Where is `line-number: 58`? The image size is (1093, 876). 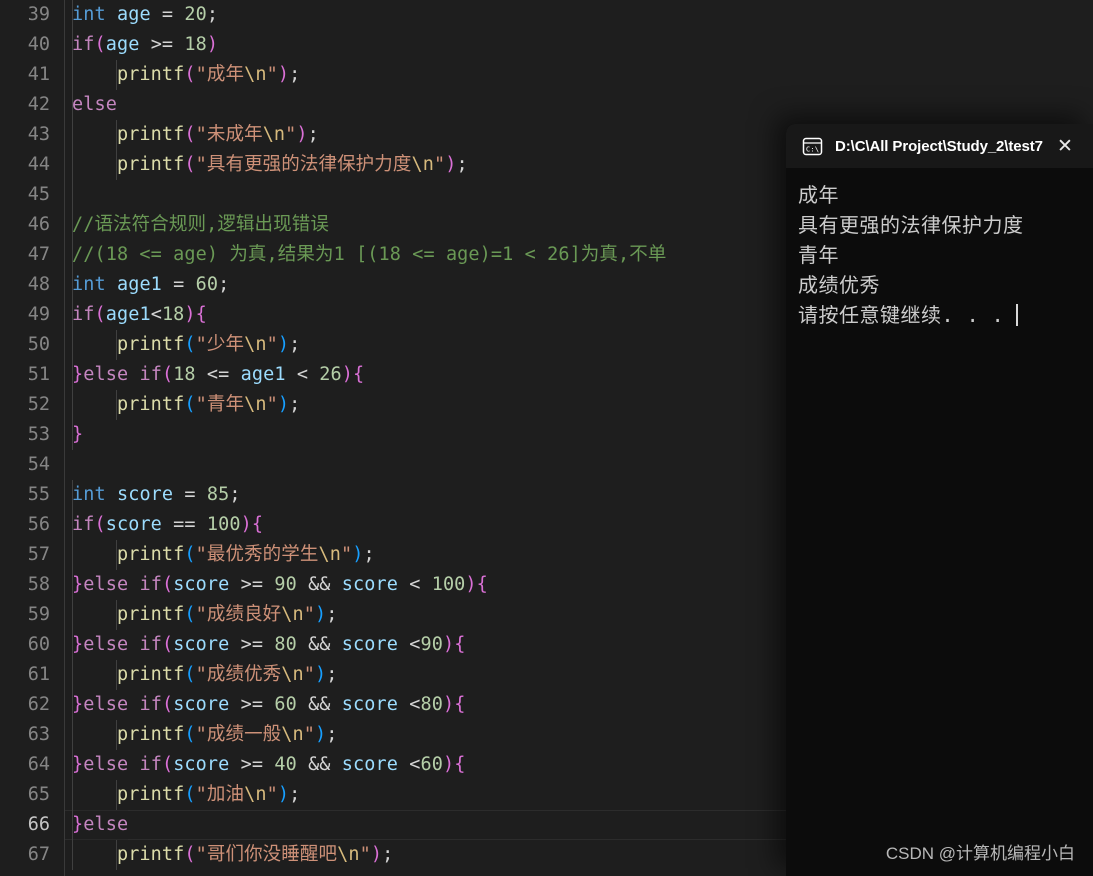 line-number: 58 is located at coordinates (38, 584).